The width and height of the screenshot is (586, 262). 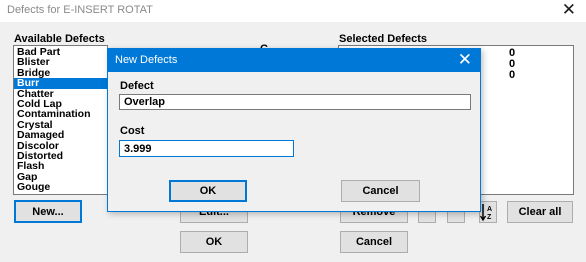 What do you see at coordinates (208, 191) in the screenshot?
I see `dialog-ok-button: OK` at bounding box center [208, 191].